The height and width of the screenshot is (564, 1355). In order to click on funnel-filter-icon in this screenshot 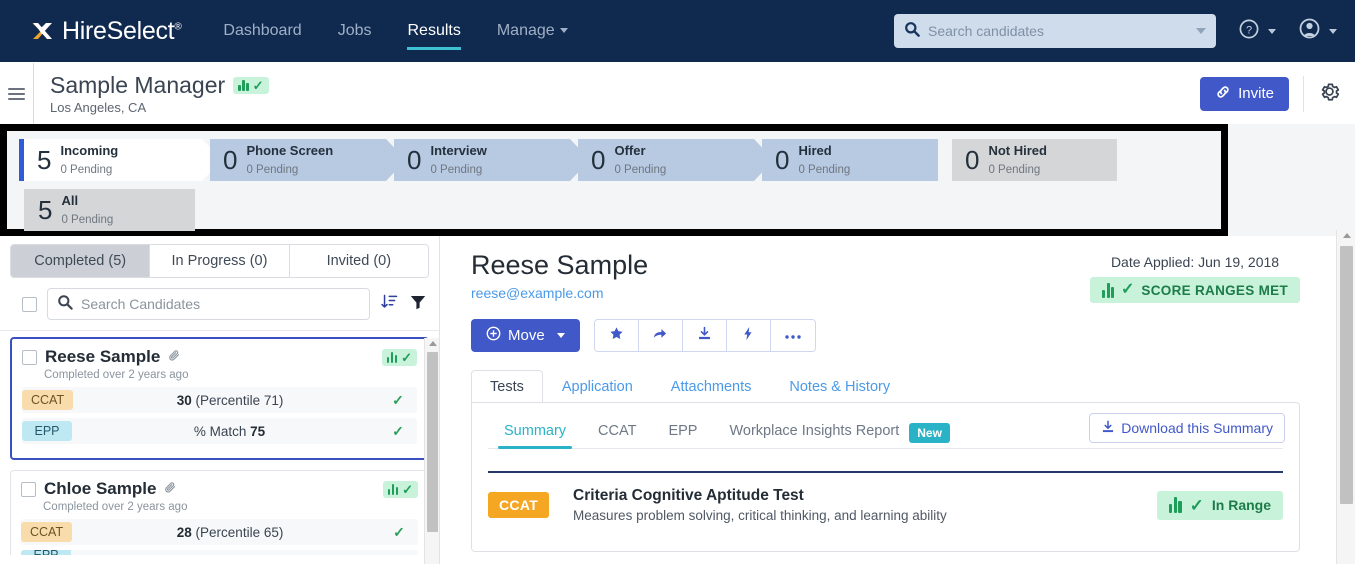, I will do `click(418, 304)`.